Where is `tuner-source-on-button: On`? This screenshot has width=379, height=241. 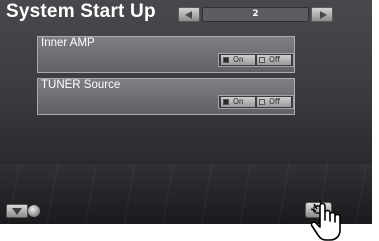
tuner-source-on-button: On is located at coordinates (238, 102).